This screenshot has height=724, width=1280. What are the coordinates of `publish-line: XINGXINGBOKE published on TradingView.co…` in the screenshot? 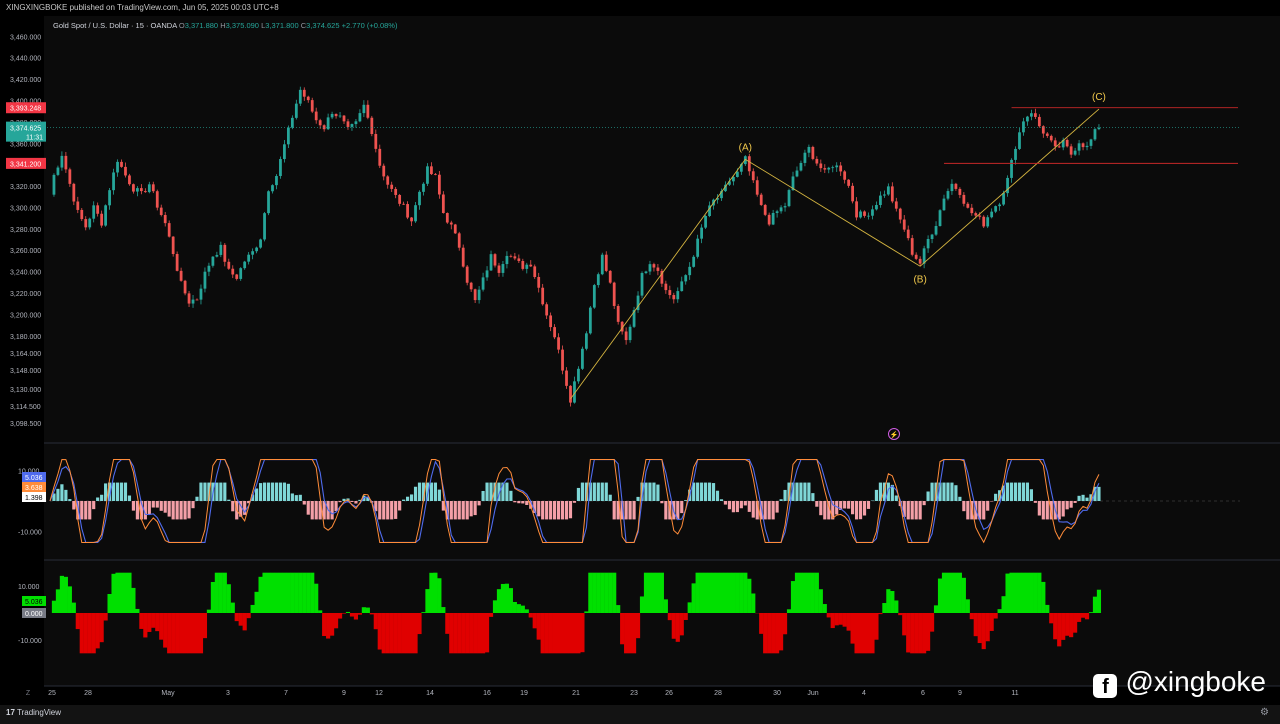 It's located at (142, 7).